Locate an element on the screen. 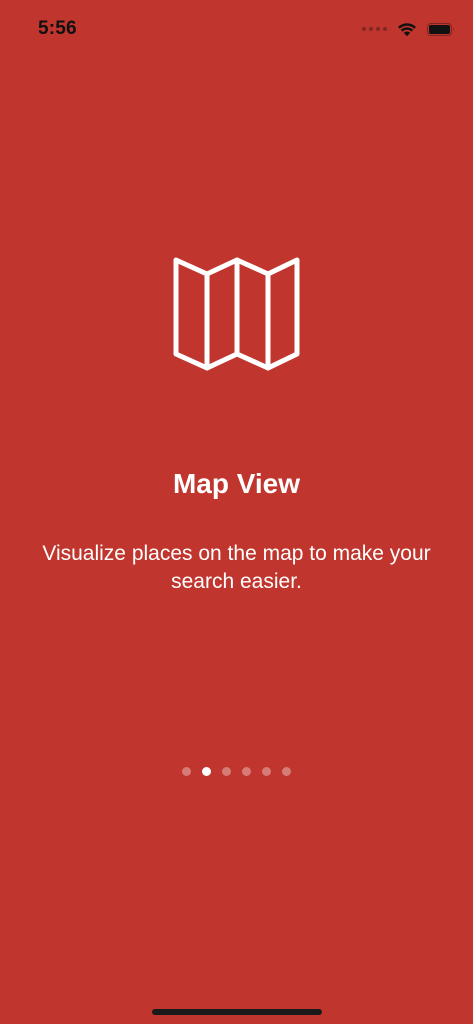  status-time: 5:56 is located at coordinates (57, 28).